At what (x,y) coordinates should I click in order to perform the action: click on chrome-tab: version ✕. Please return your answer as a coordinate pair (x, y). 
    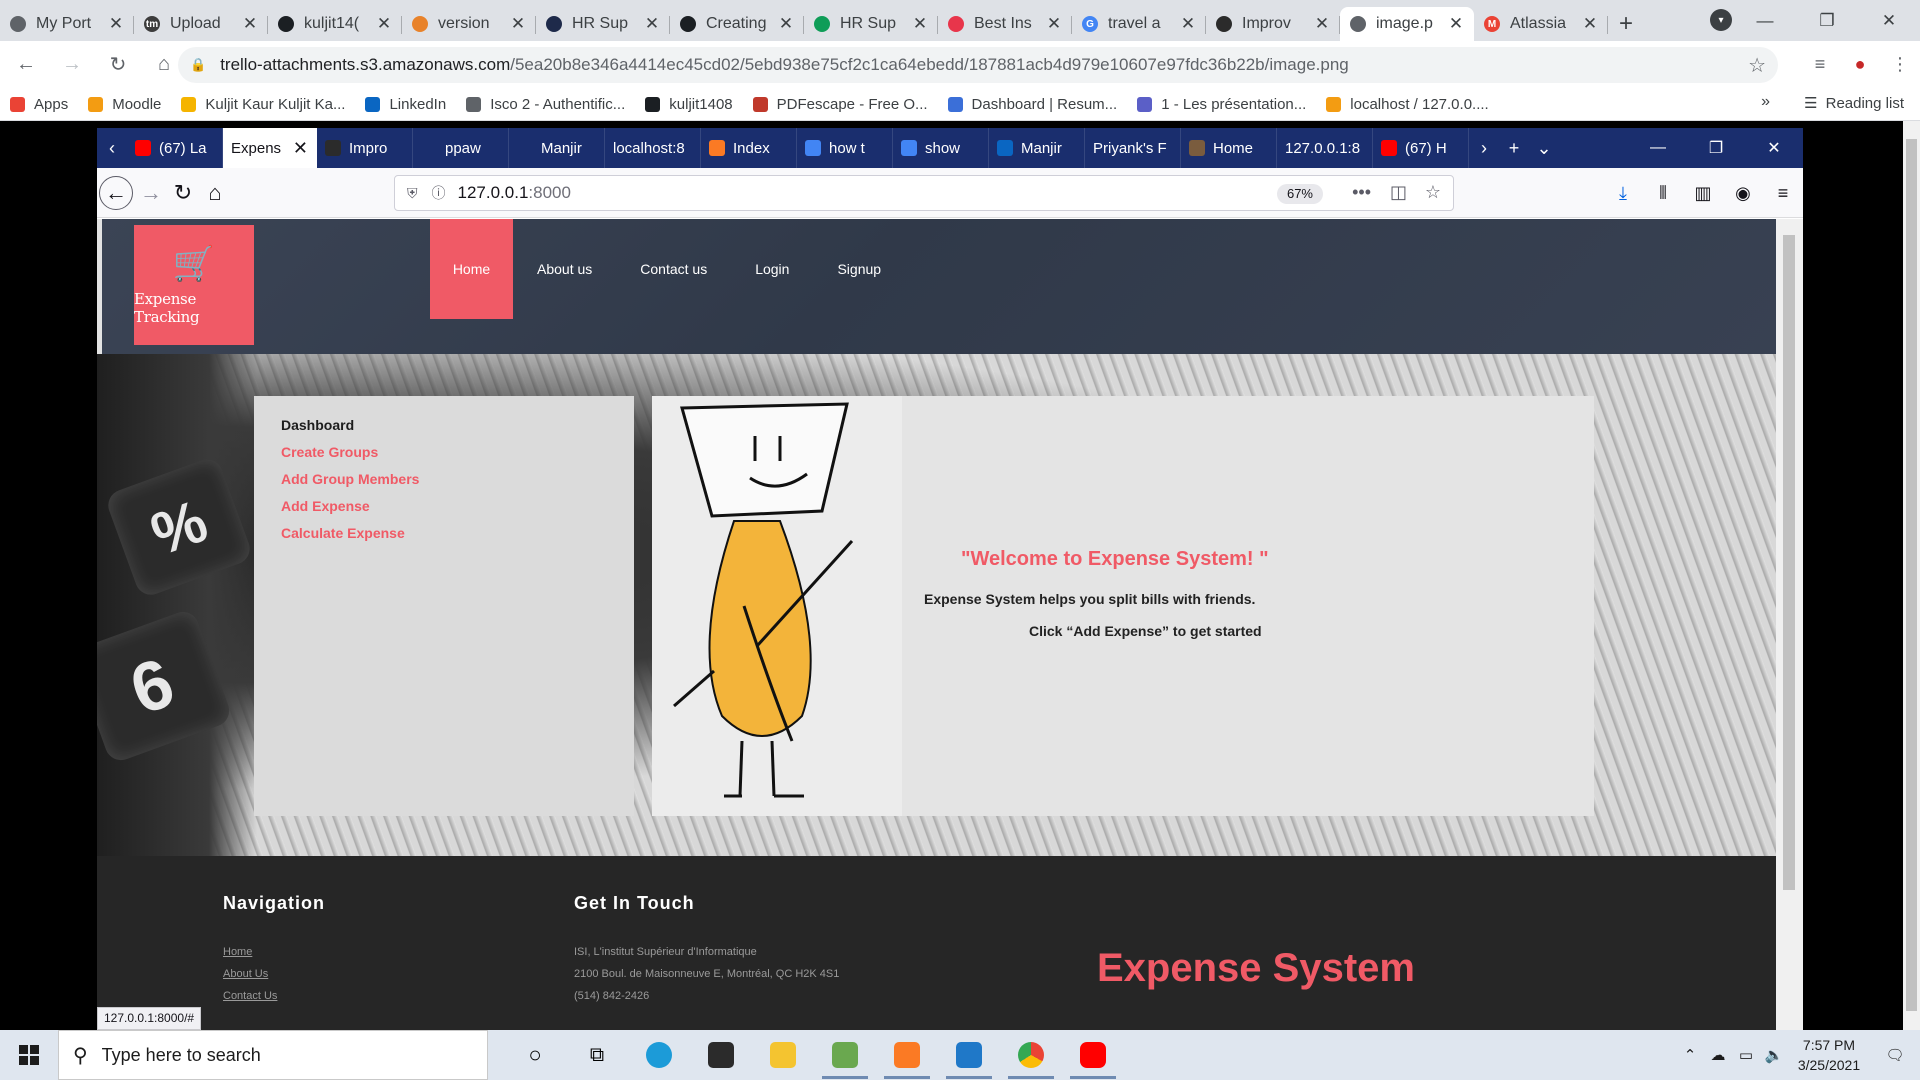
    Looking at the image, I should click on (469, 24).